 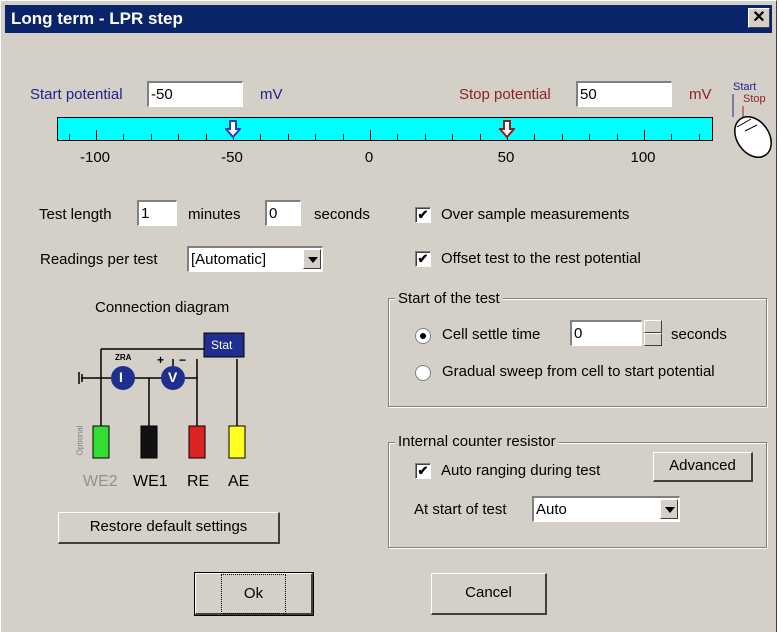 I want to click on cell-settle-spinner, so click(x=653, y=333).